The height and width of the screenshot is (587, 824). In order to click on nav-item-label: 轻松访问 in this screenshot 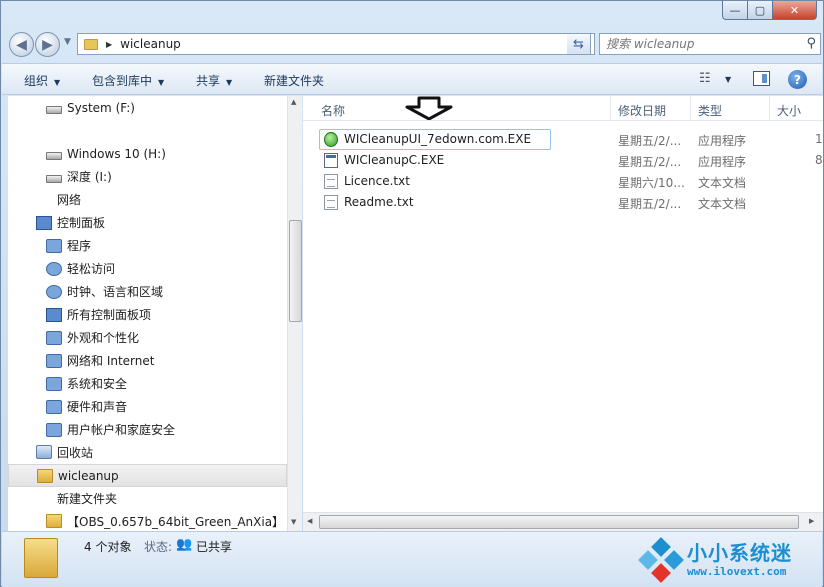, I will do `click(91, 269)`.